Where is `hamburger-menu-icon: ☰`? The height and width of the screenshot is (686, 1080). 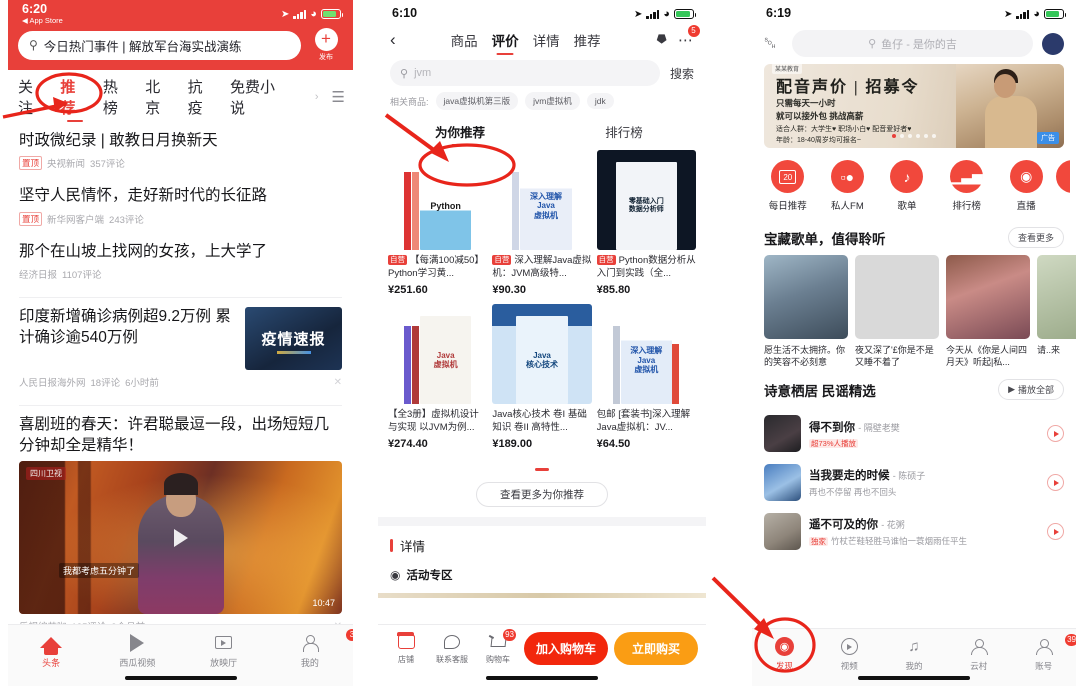
hamburger-menu-icon: ☰ is located at coordinates (338, 97).